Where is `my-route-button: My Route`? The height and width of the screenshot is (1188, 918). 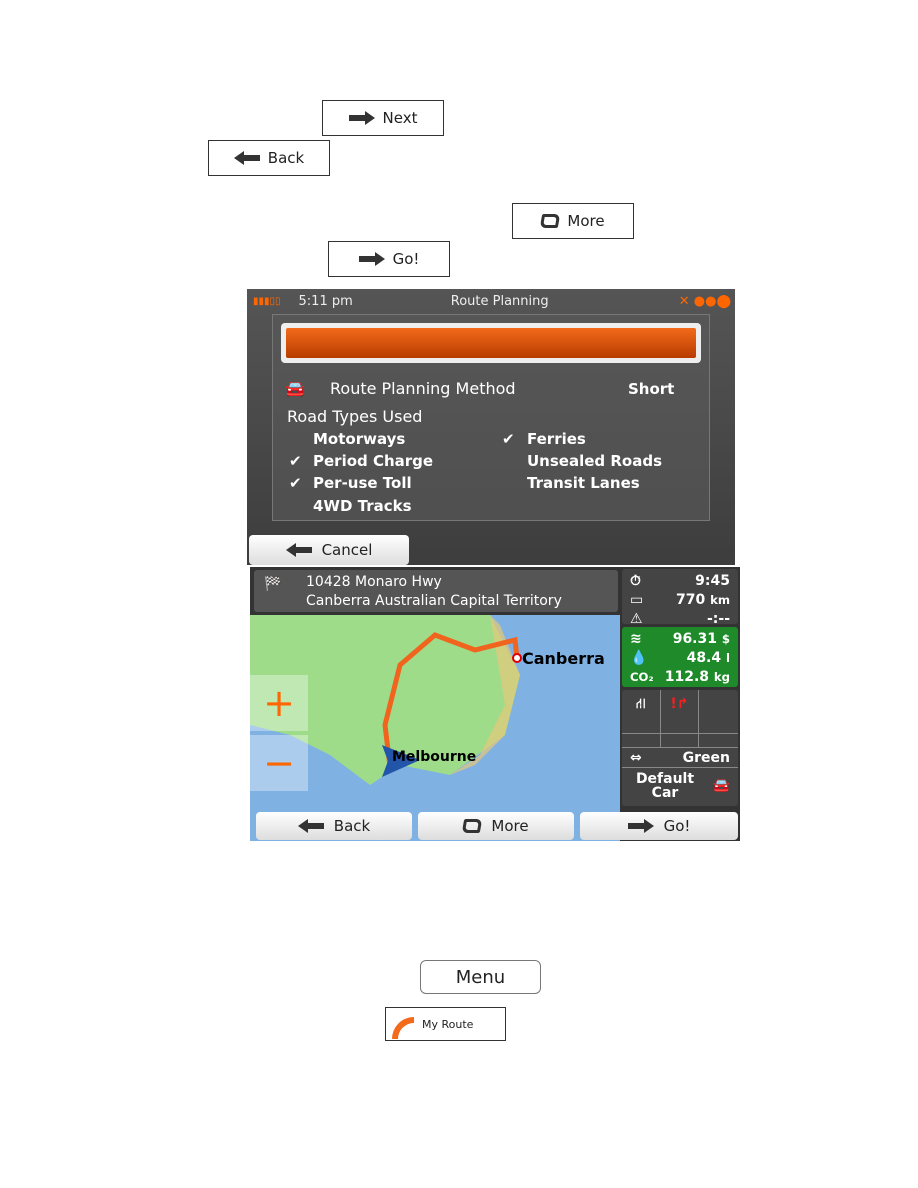
my-route-button: My Route is located at coordinates (445, 1024).